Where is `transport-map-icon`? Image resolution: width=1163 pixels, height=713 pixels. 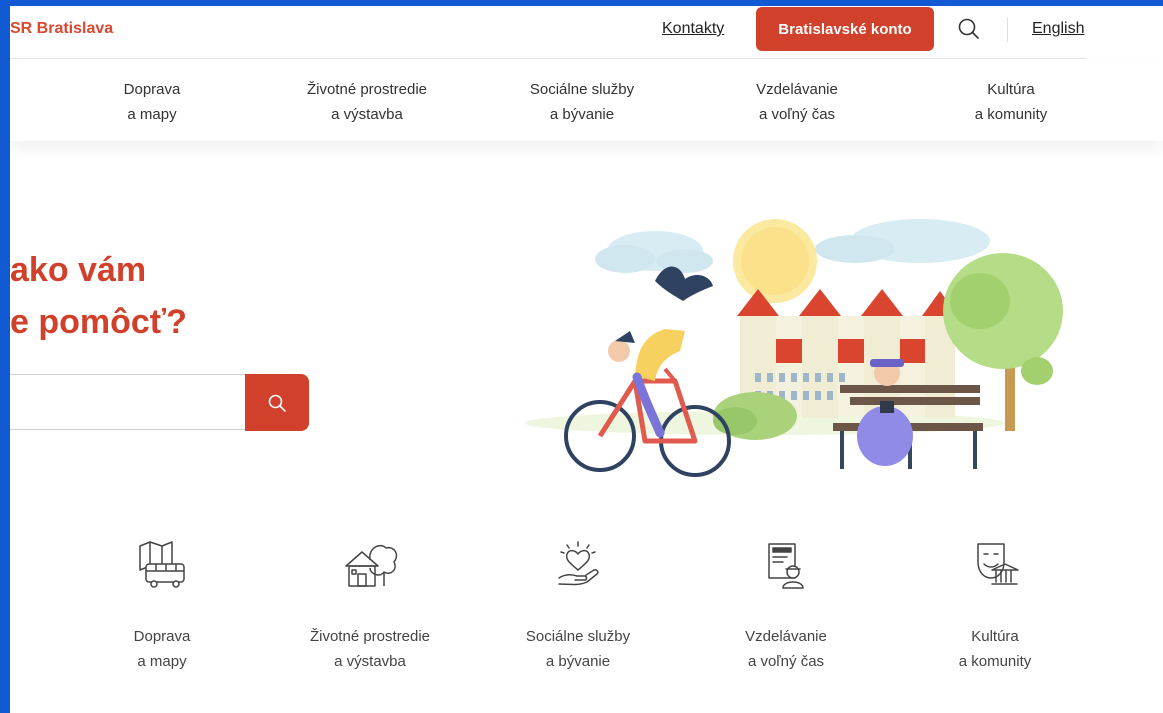 transport-map-icon is located at coordinates (162, 564).